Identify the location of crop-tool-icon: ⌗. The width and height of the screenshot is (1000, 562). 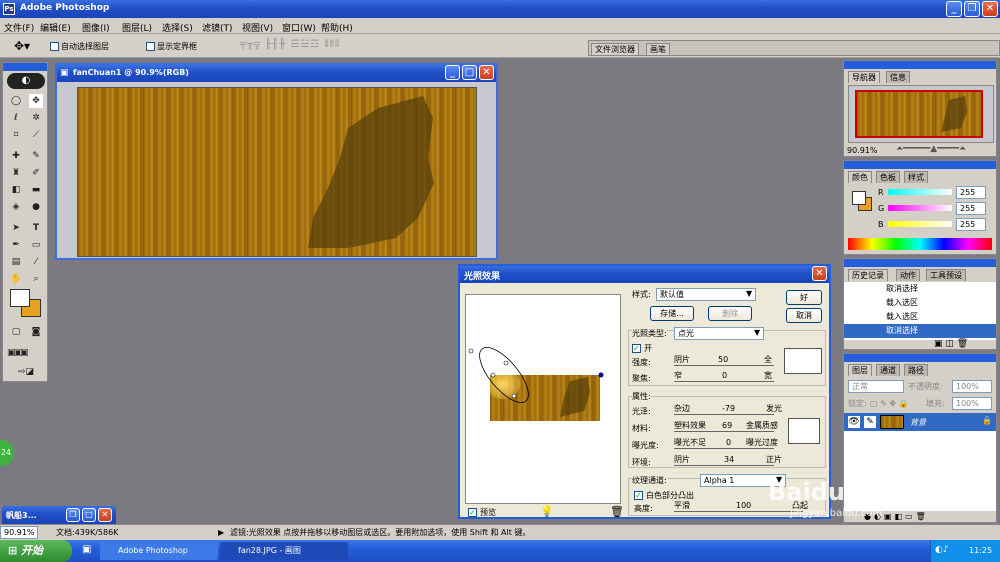
(16, 135).